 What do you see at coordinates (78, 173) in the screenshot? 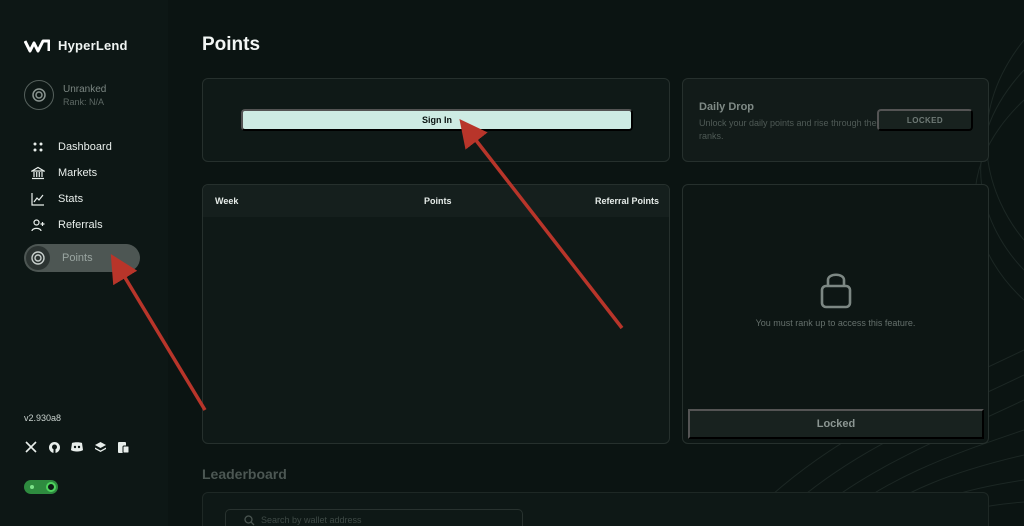
I see `sidebar-item-label: Markets` at bounding box center [78, 173].